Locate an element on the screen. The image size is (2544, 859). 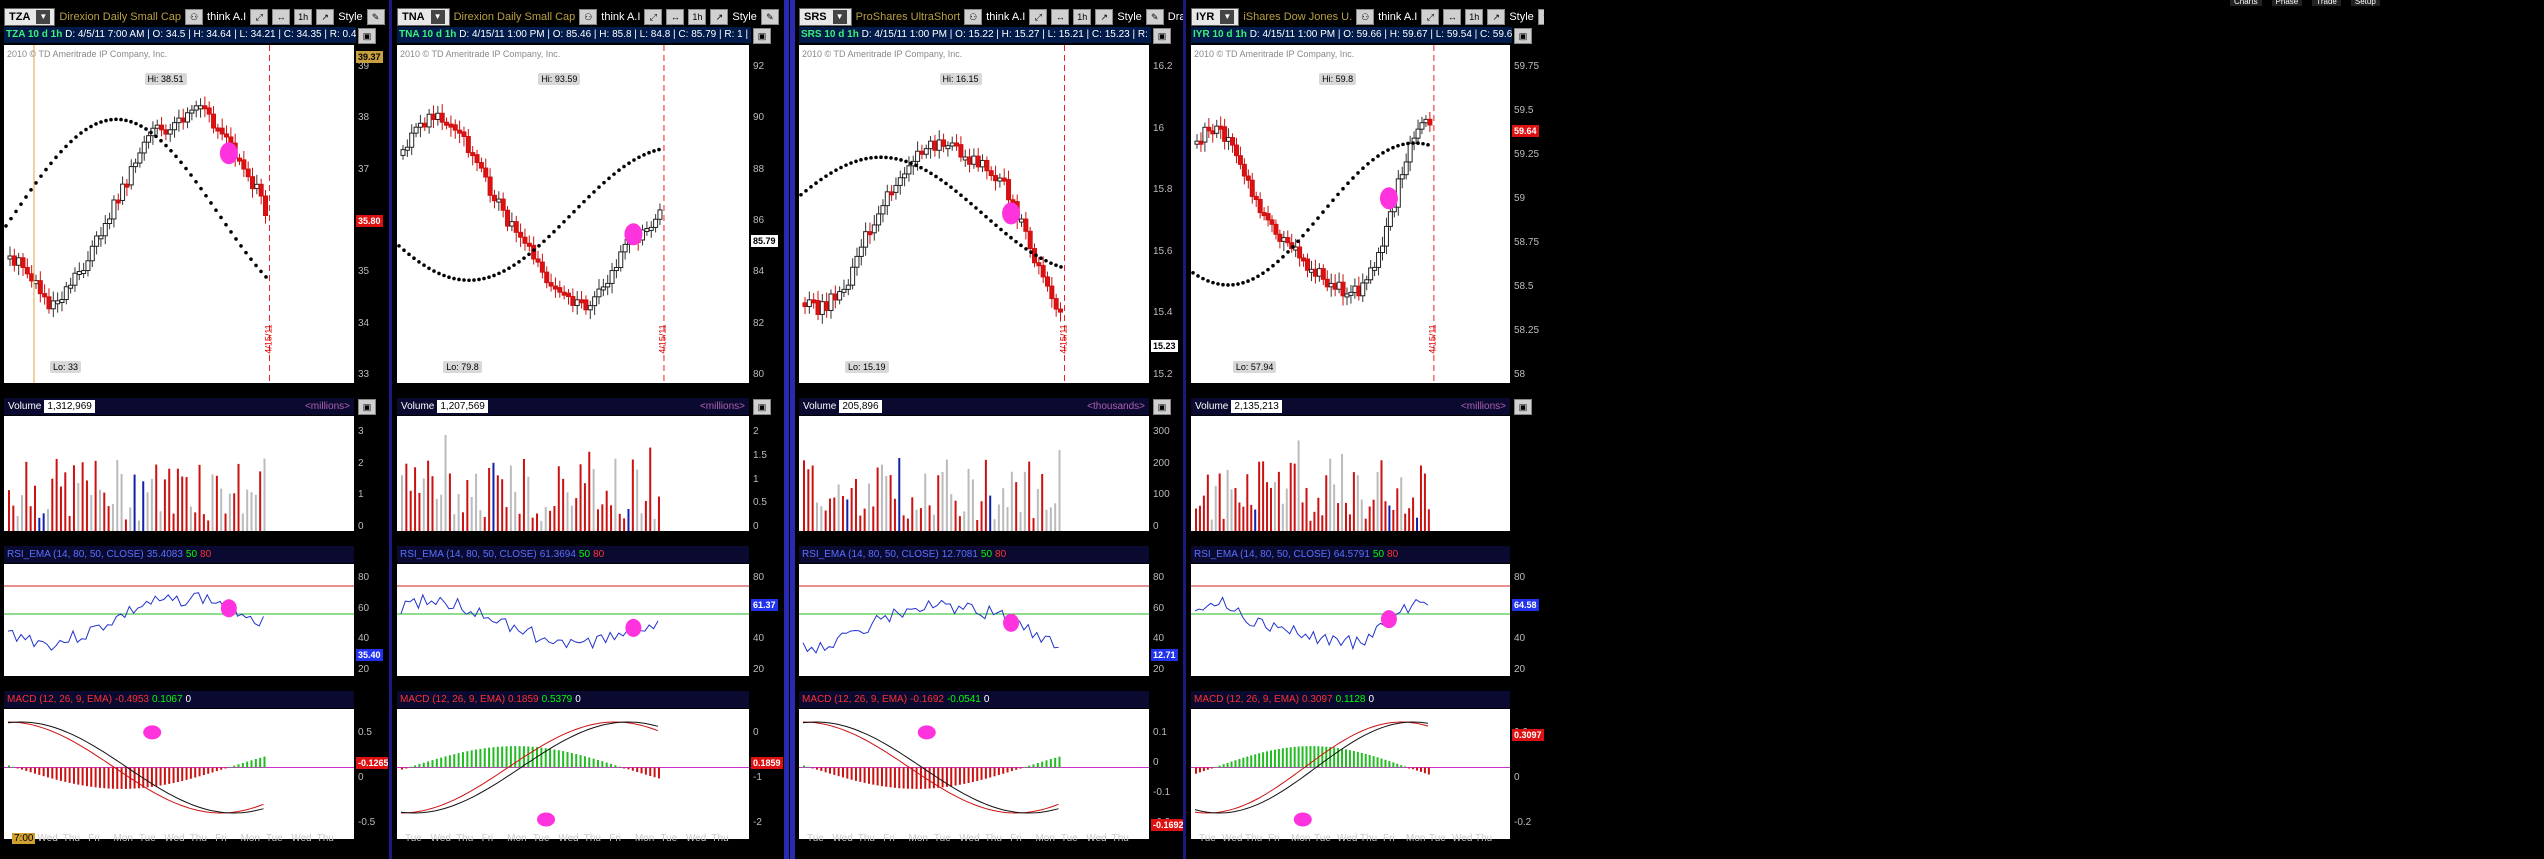
volume-tick: 1.5 is located at coordinates (760, 455).